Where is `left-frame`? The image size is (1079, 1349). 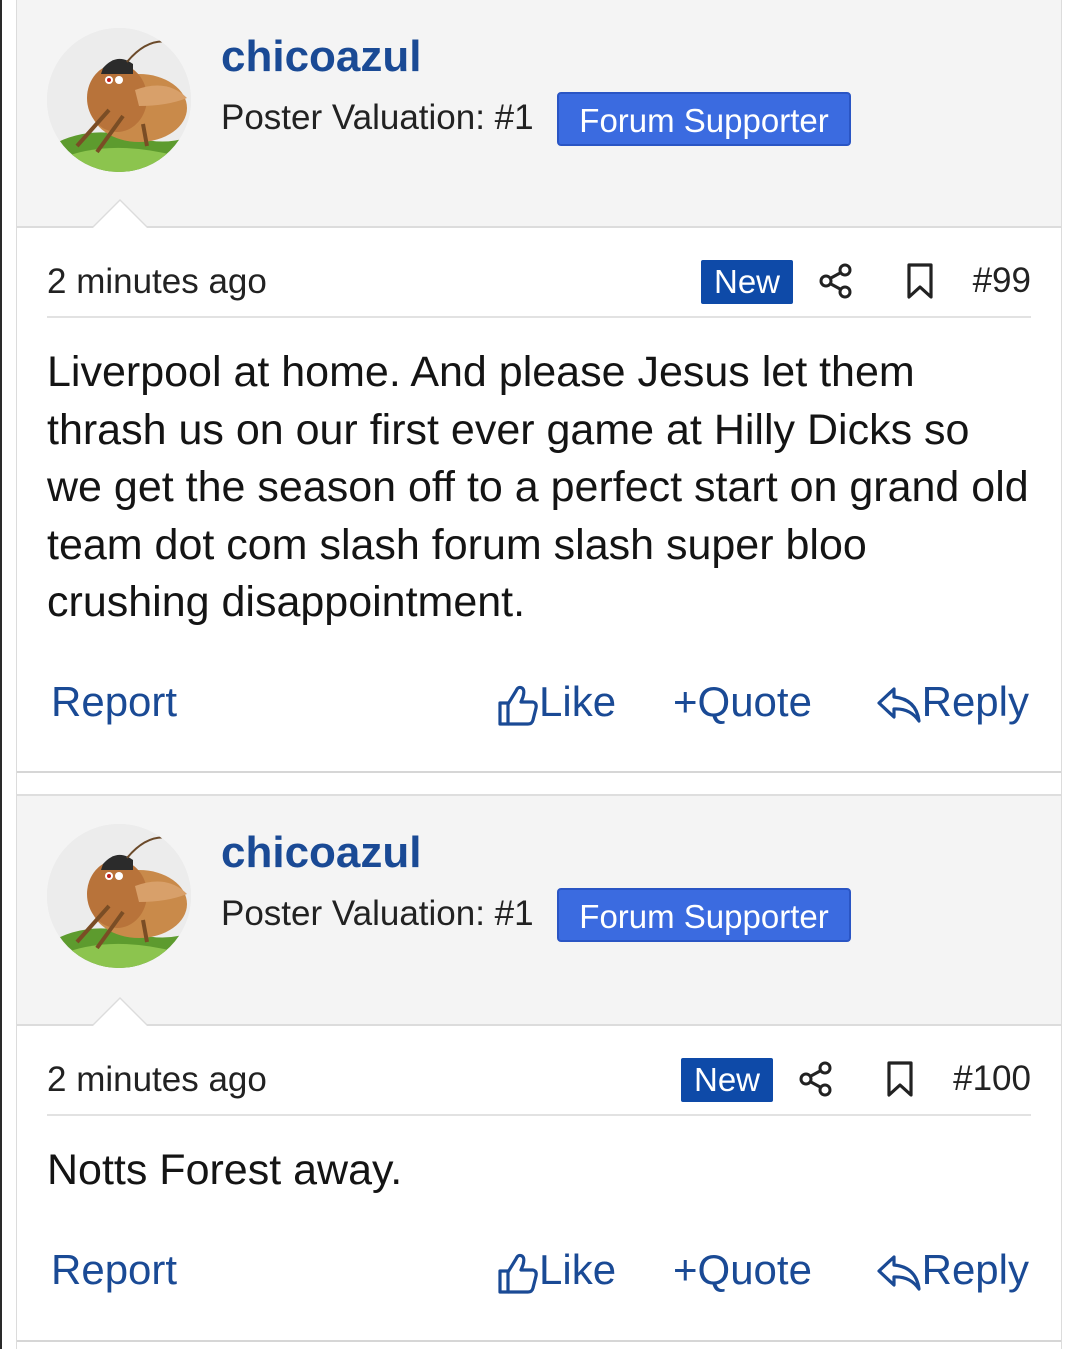
left-frame is located at coordinates (8, 674).